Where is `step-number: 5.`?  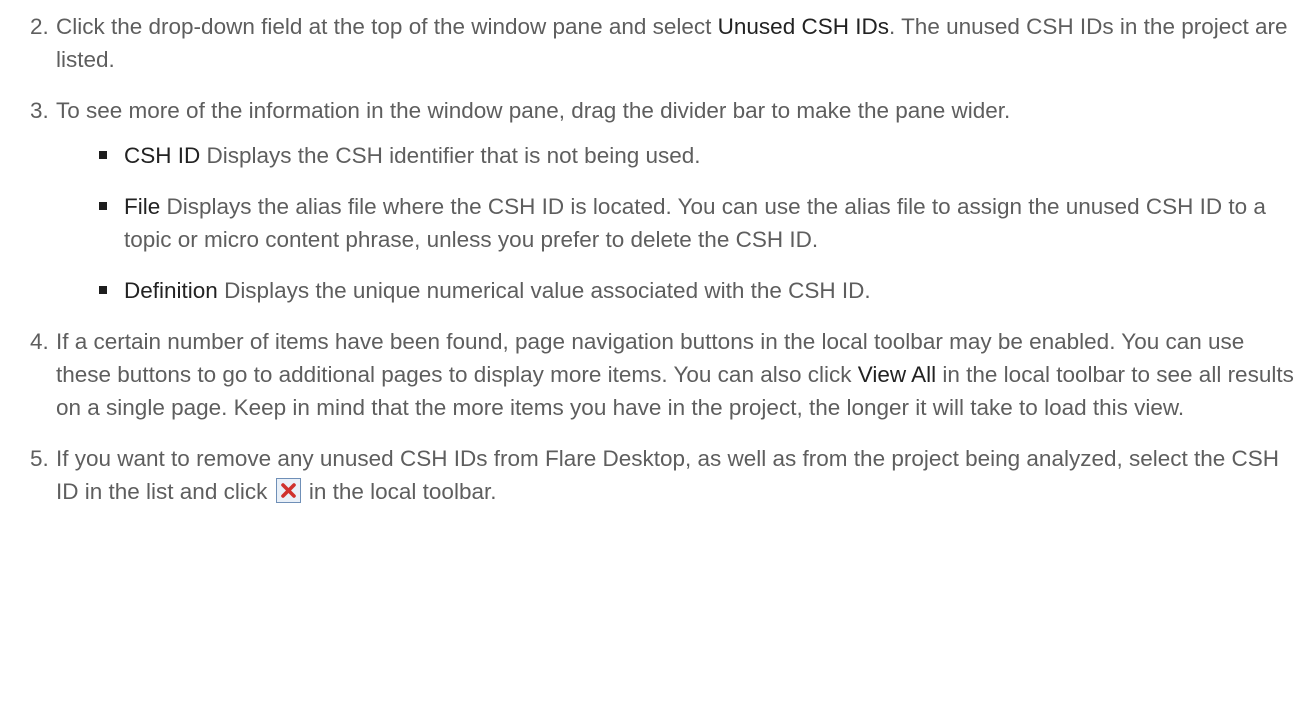
step-number: 5. is located at coordinates (39, 458).